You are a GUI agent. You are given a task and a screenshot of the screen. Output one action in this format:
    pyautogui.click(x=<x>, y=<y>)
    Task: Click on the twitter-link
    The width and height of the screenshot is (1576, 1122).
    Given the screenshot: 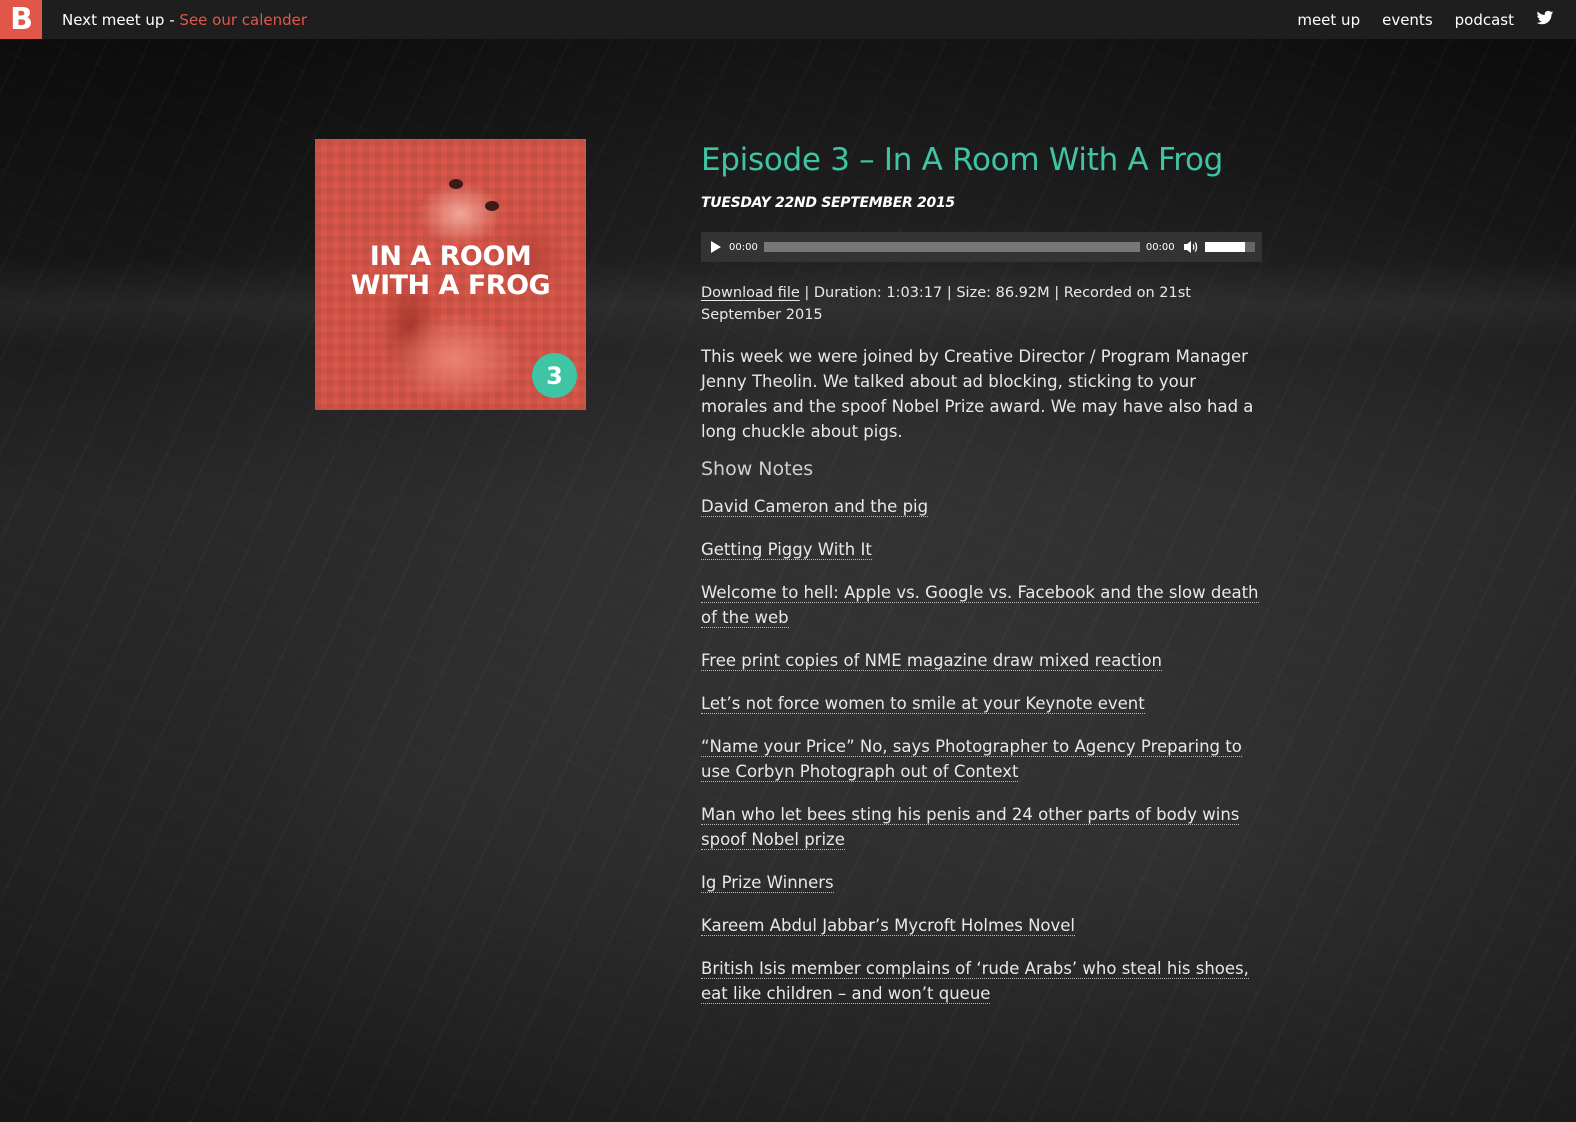 What is the action you would take?
    pyautogui.click(x=1545, y=20)
    